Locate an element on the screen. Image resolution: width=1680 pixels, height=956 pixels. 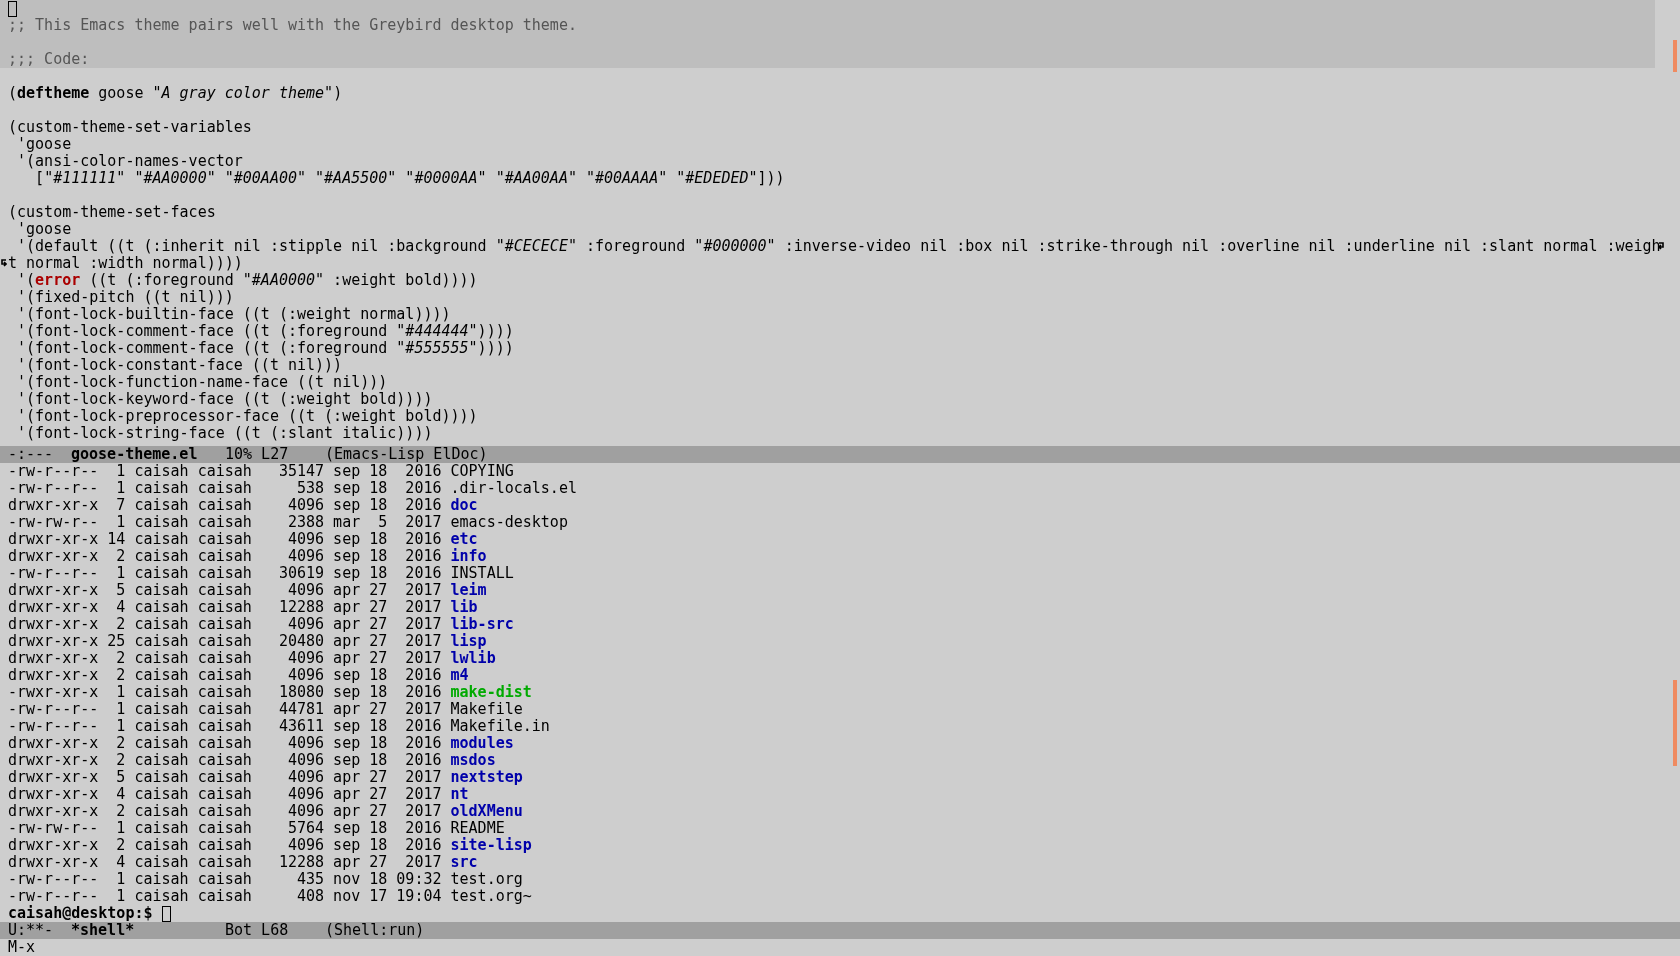
code-text: '( is located at coordinates (26, 280).